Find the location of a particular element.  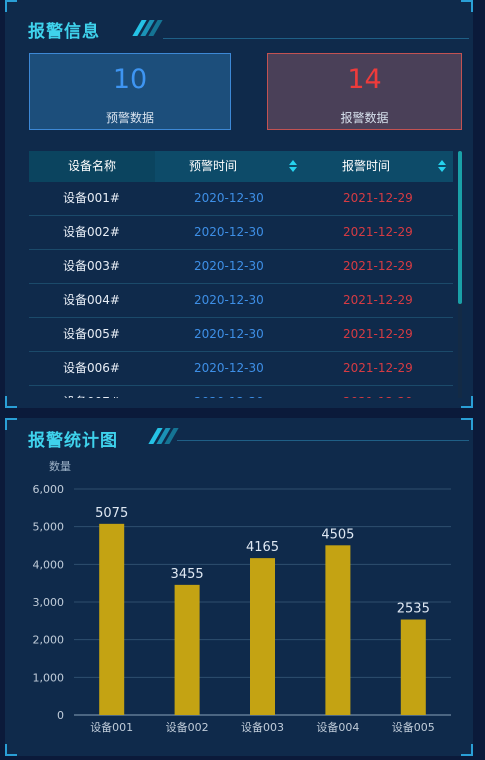

alarm-count-label: 报警数据 is located at coordinates (364, 118).